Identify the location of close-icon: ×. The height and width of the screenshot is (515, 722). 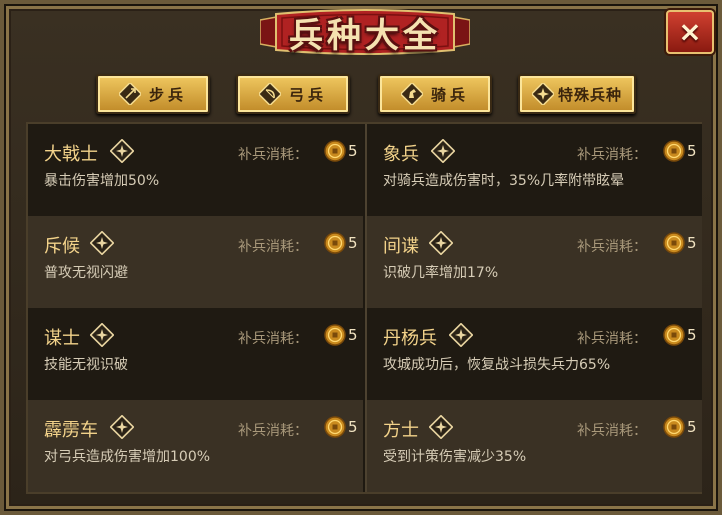
(690, 31).